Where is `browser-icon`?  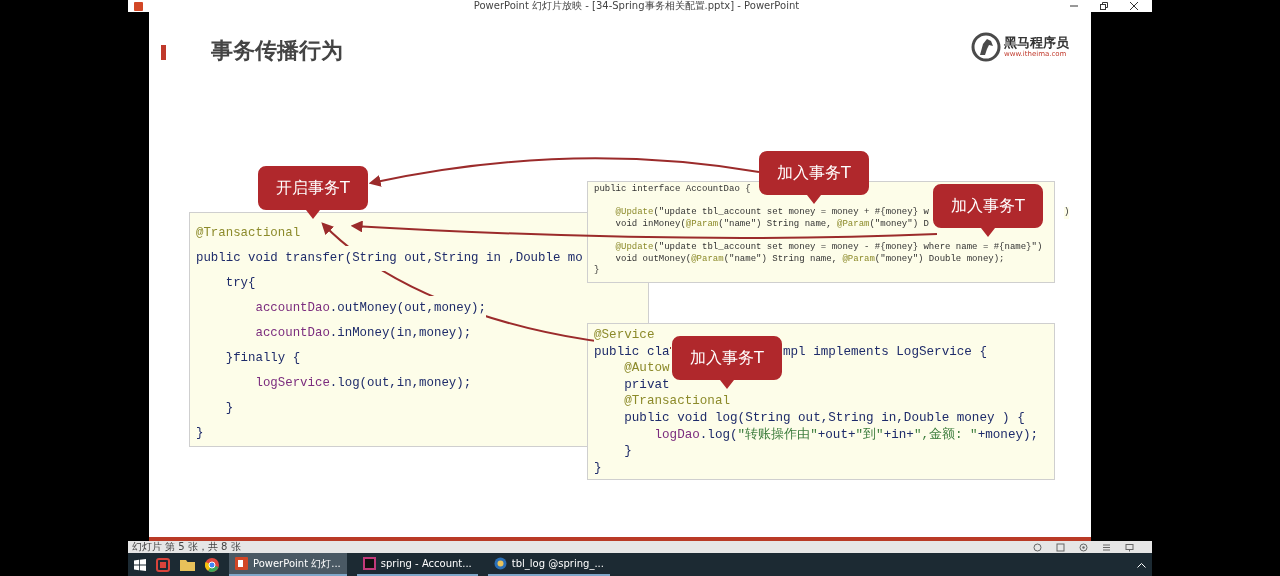 browser-icon is located at coordinates (212, 564).